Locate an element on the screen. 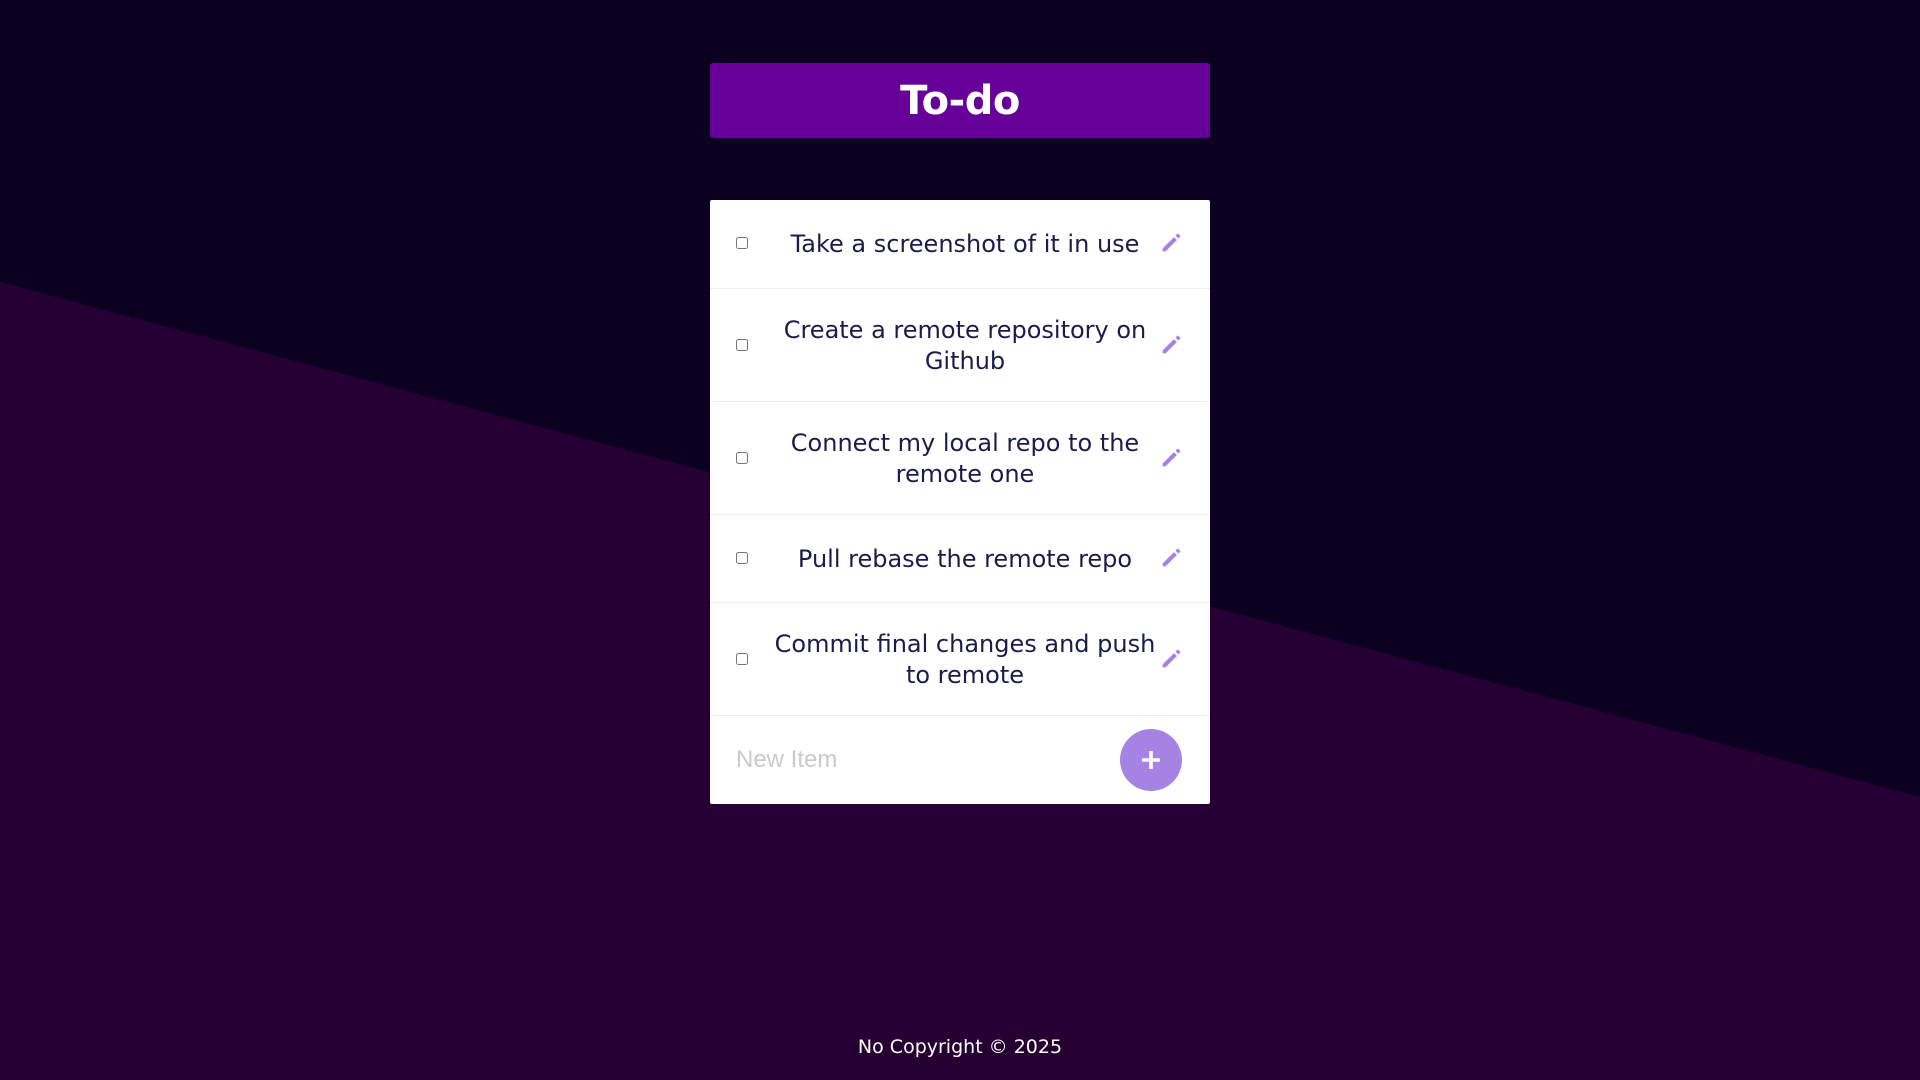 The height and width of the screenshot is (1080, 1920). list-item: Take a screenshot of it in use is located at coordinates (960, 244).